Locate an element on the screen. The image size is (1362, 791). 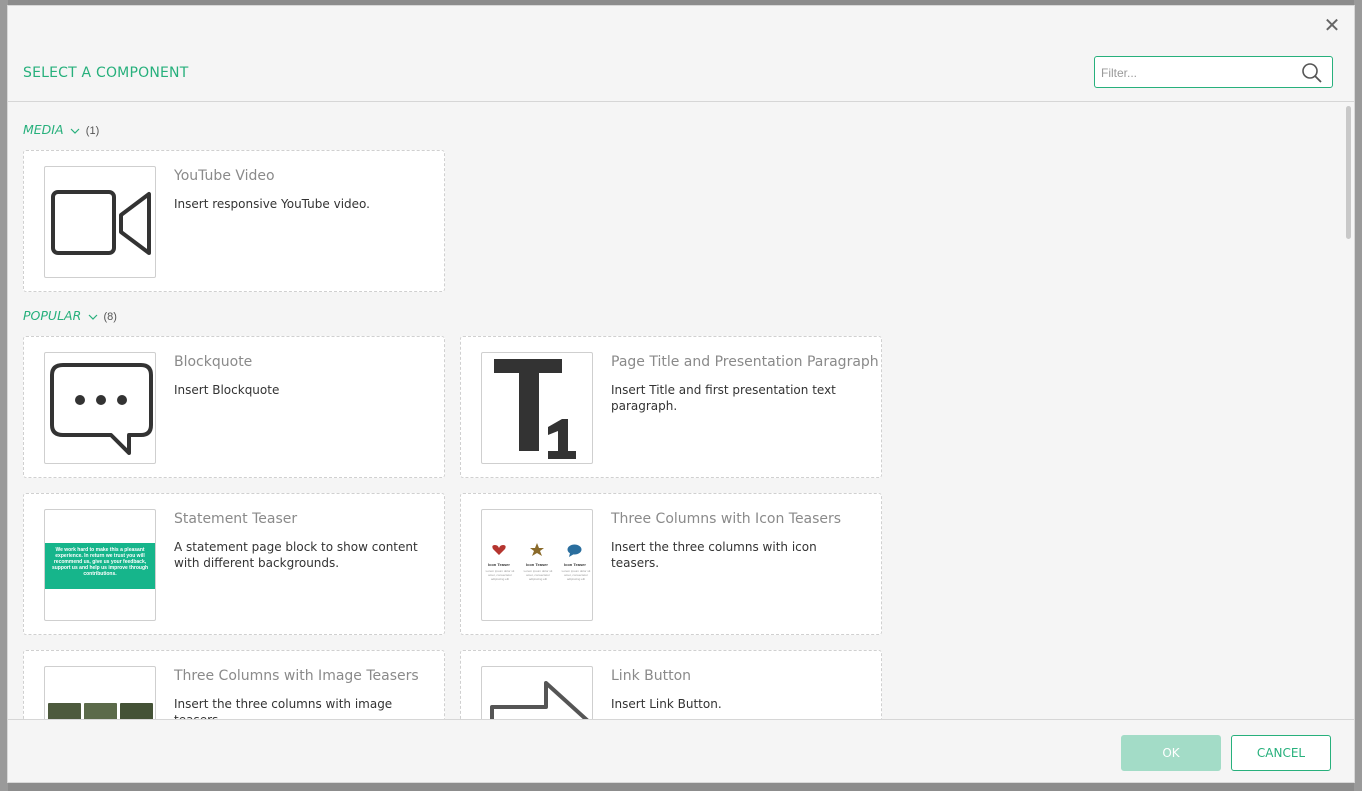
component-title: Blockquote is located at coordinates (213, 362).